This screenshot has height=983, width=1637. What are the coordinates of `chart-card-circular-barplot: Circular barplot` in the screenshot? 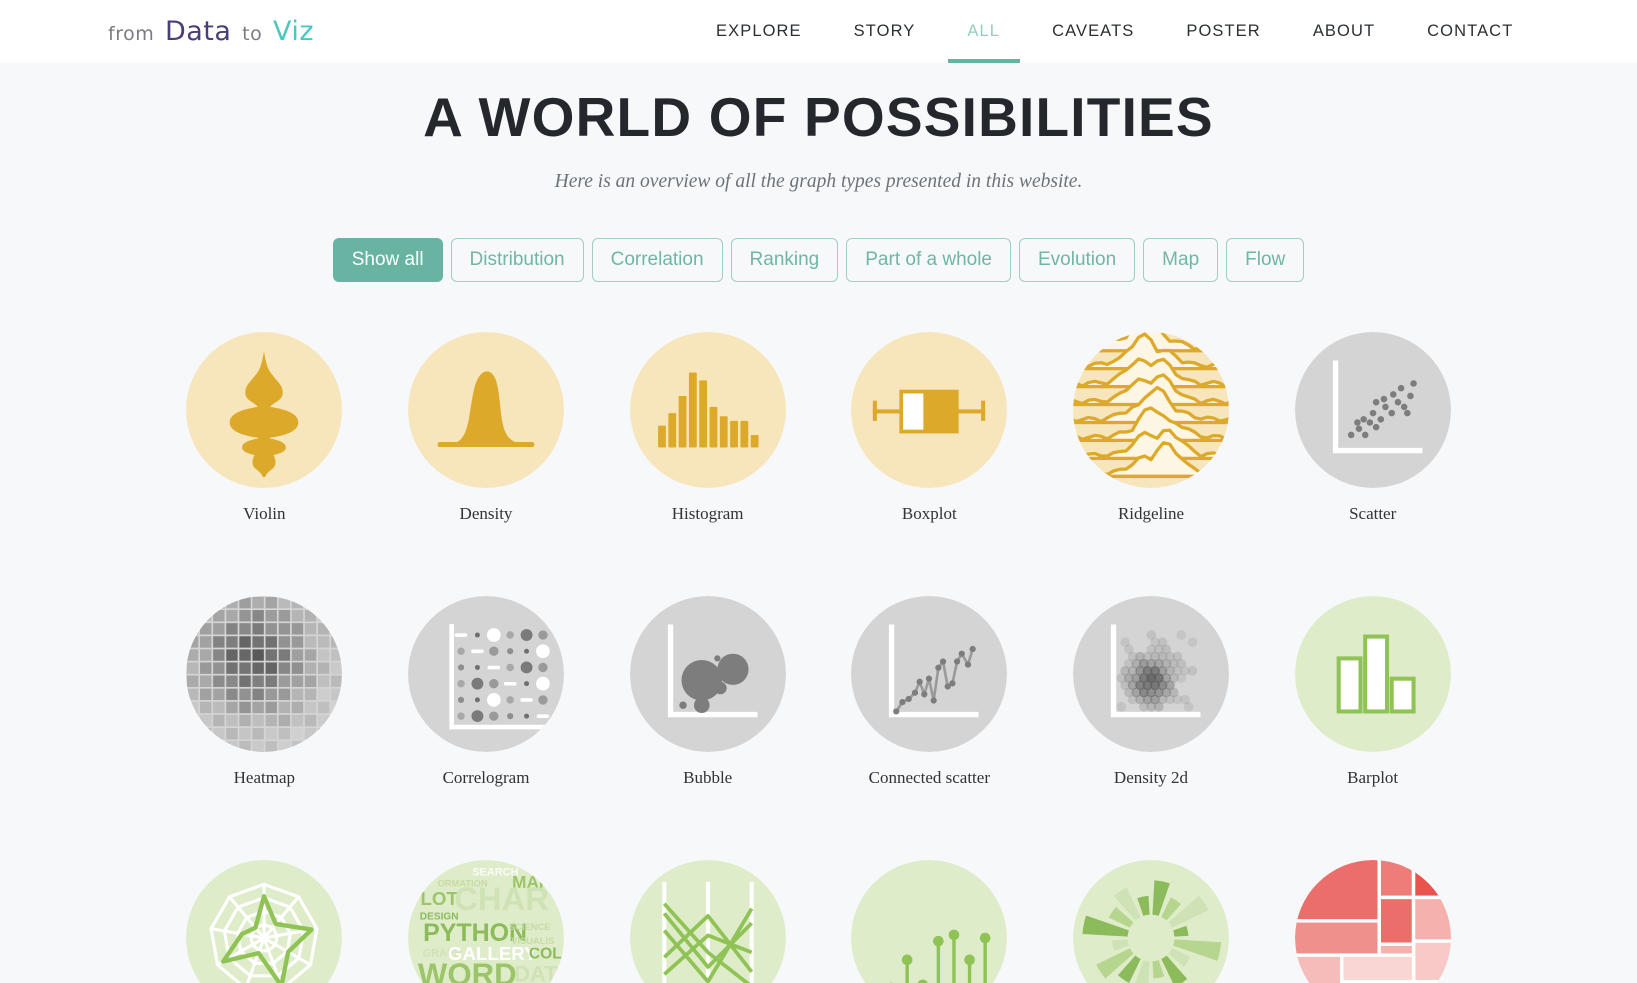 It's located at (1151, 921).